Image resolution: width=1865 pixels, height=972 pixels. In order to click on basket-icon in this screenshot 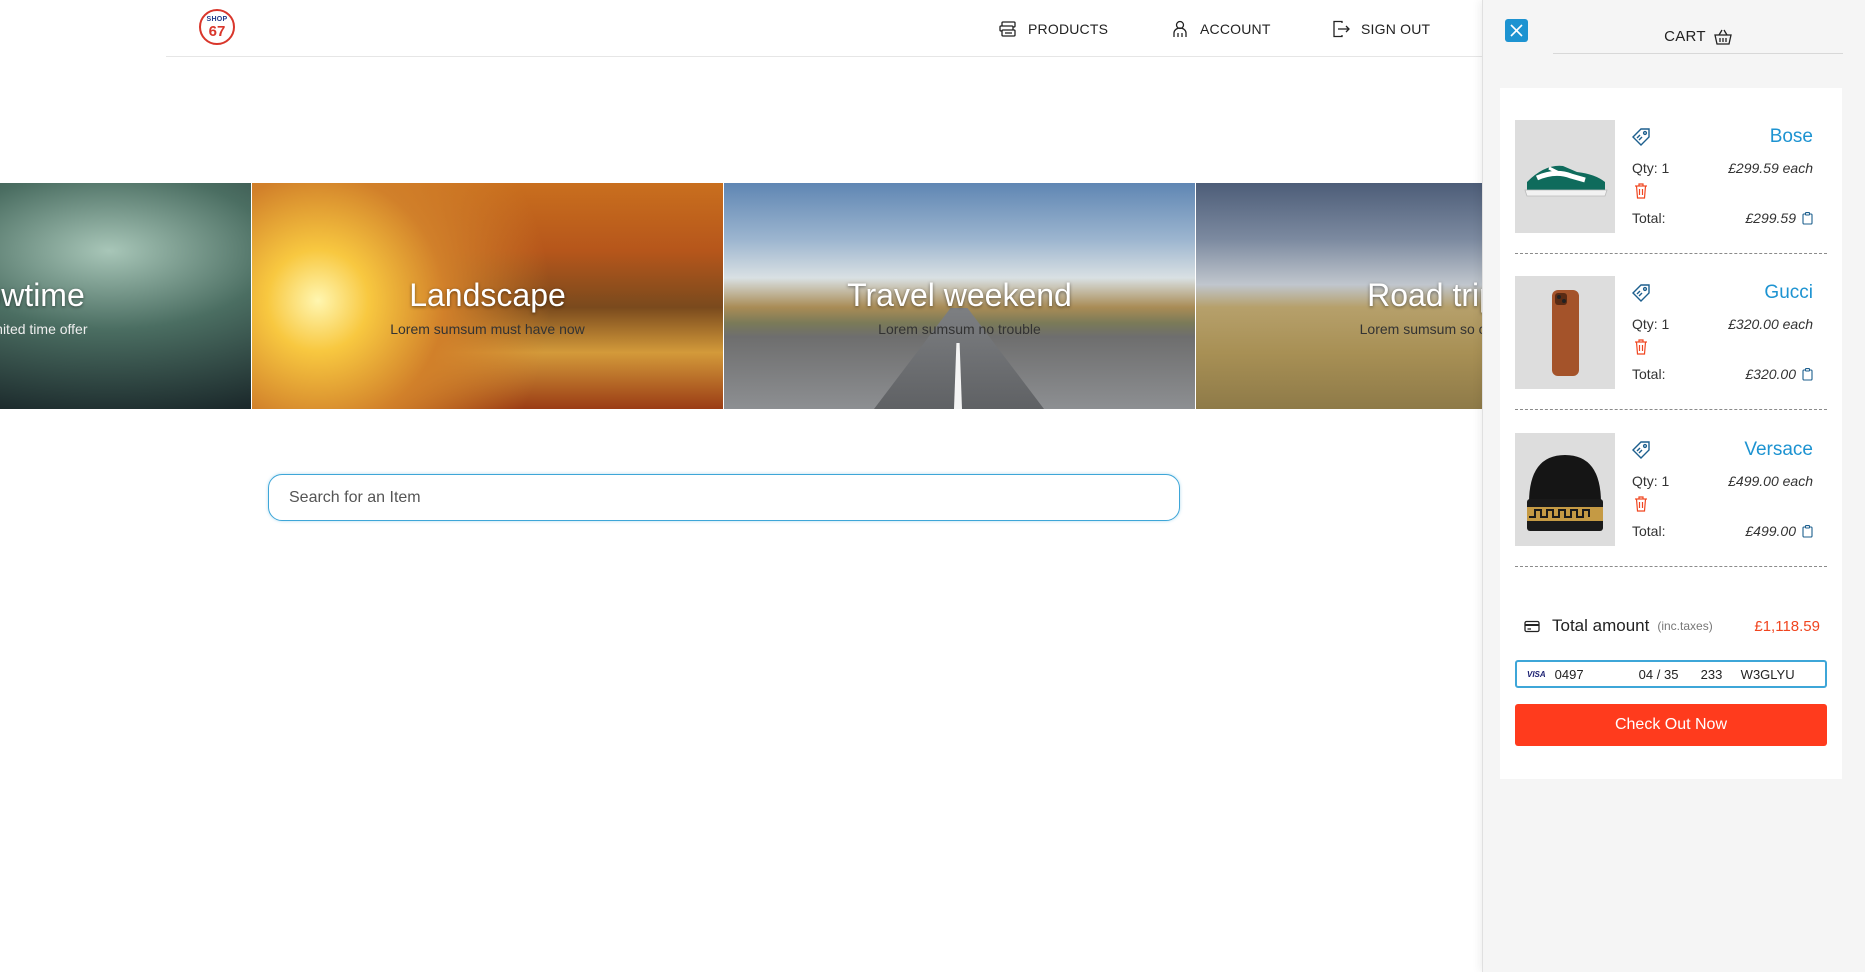, I will do `click(1723, 37)`.